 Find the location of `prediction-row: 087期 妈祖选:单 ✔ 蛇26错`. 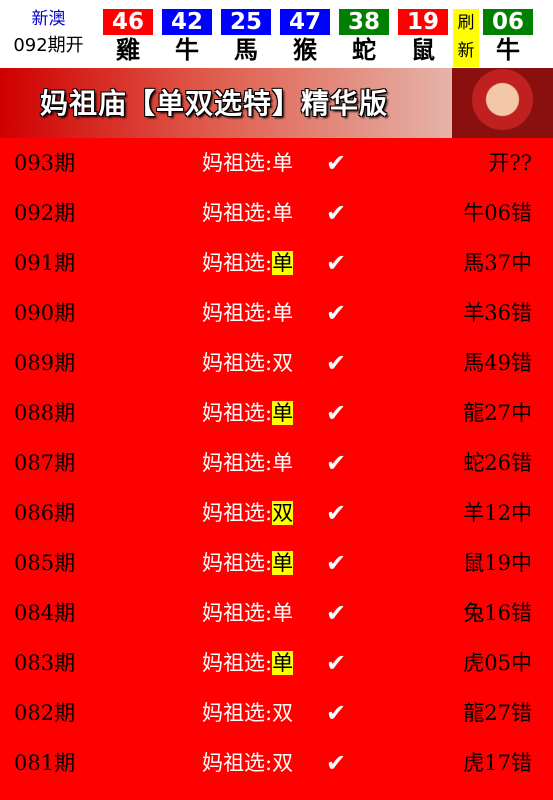

prediction-row: 087期 妈祖选:单 ✔ 蛇26错 is located at coordinates (276, 463).